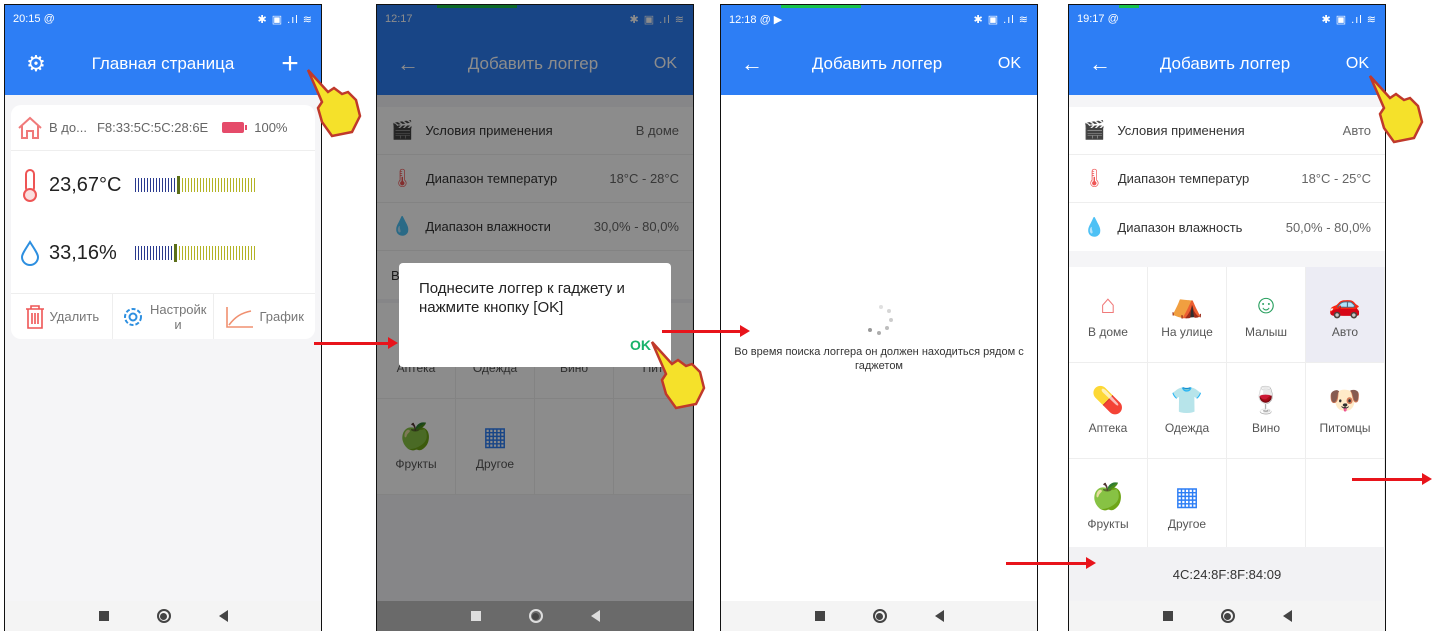  I want to click on category-baby: ☺ Малыш, so click(1266, 315).